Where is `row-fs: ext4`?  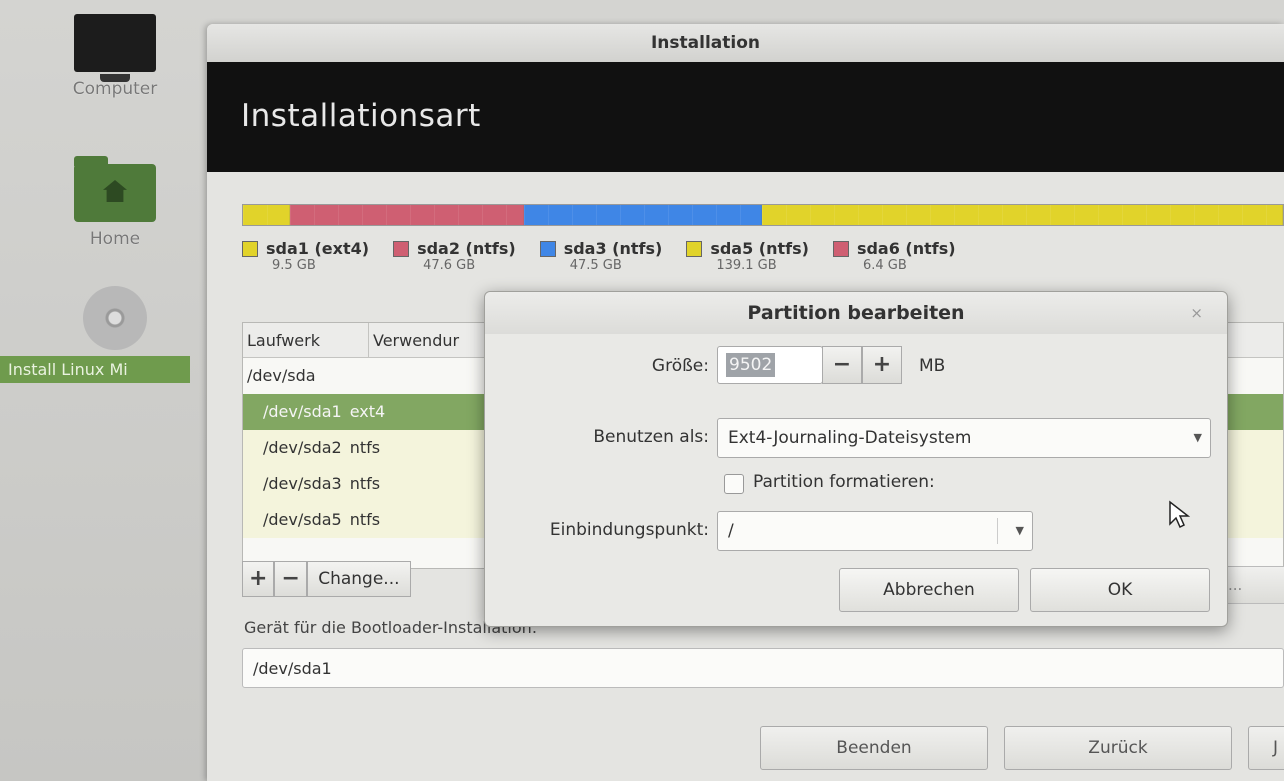 row-fs: ext4 is located at coordinates (367, 411).